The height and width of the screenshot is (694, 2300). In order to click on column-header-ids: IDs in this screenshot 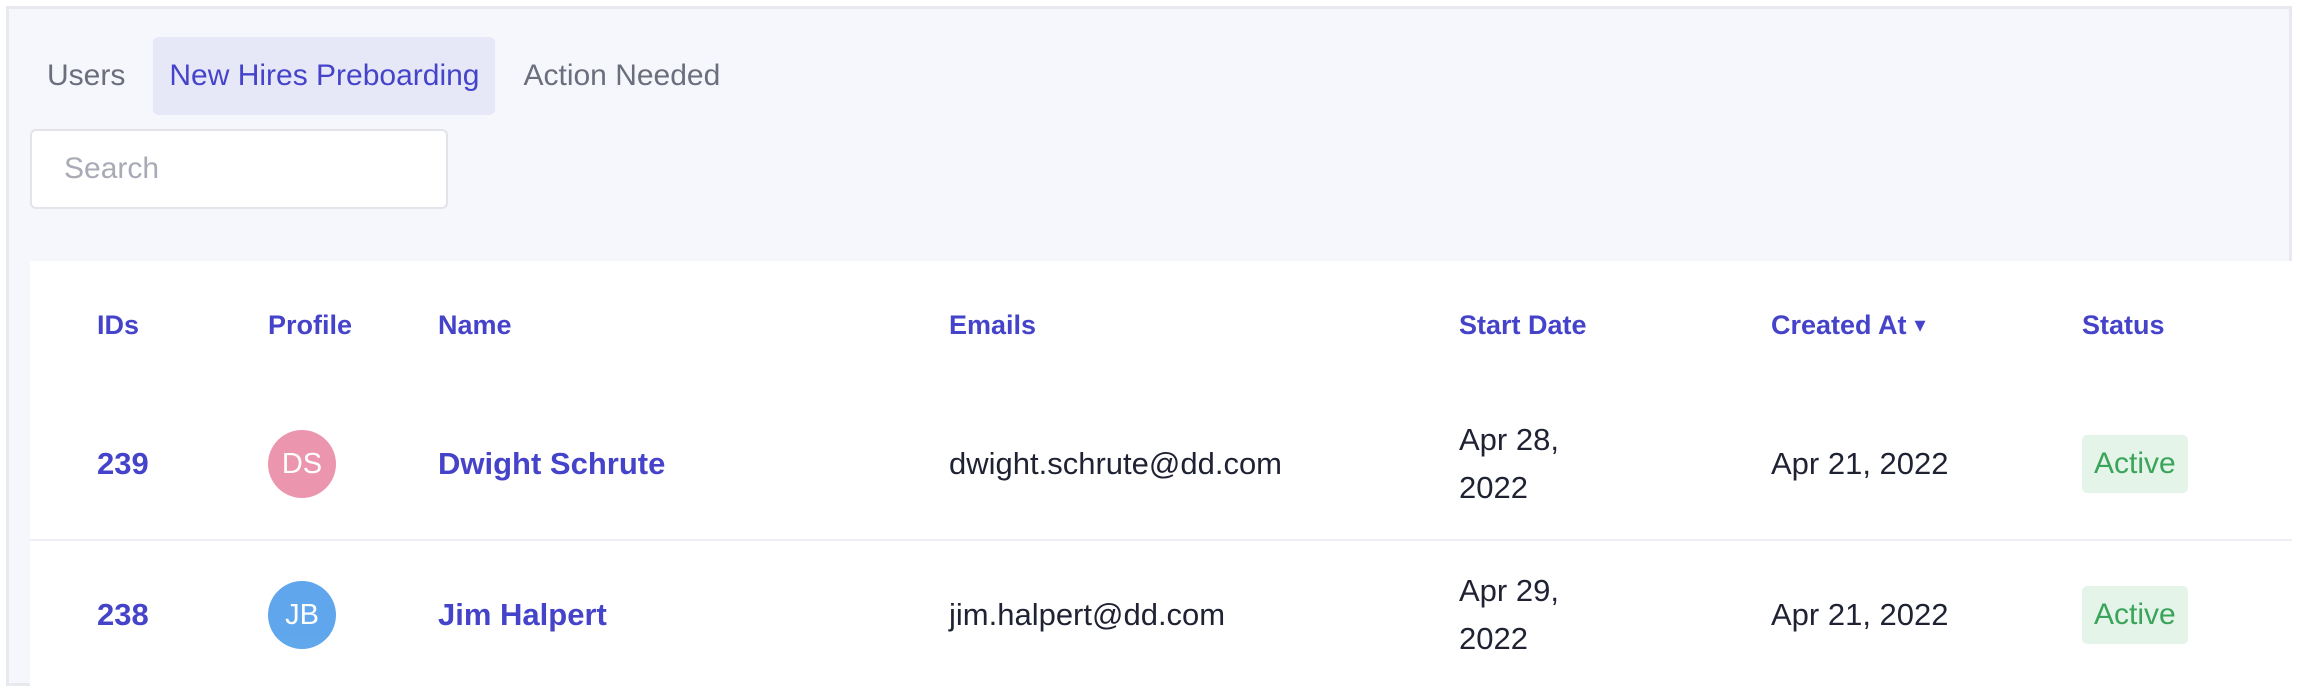, I will do `click(118, 325)`.